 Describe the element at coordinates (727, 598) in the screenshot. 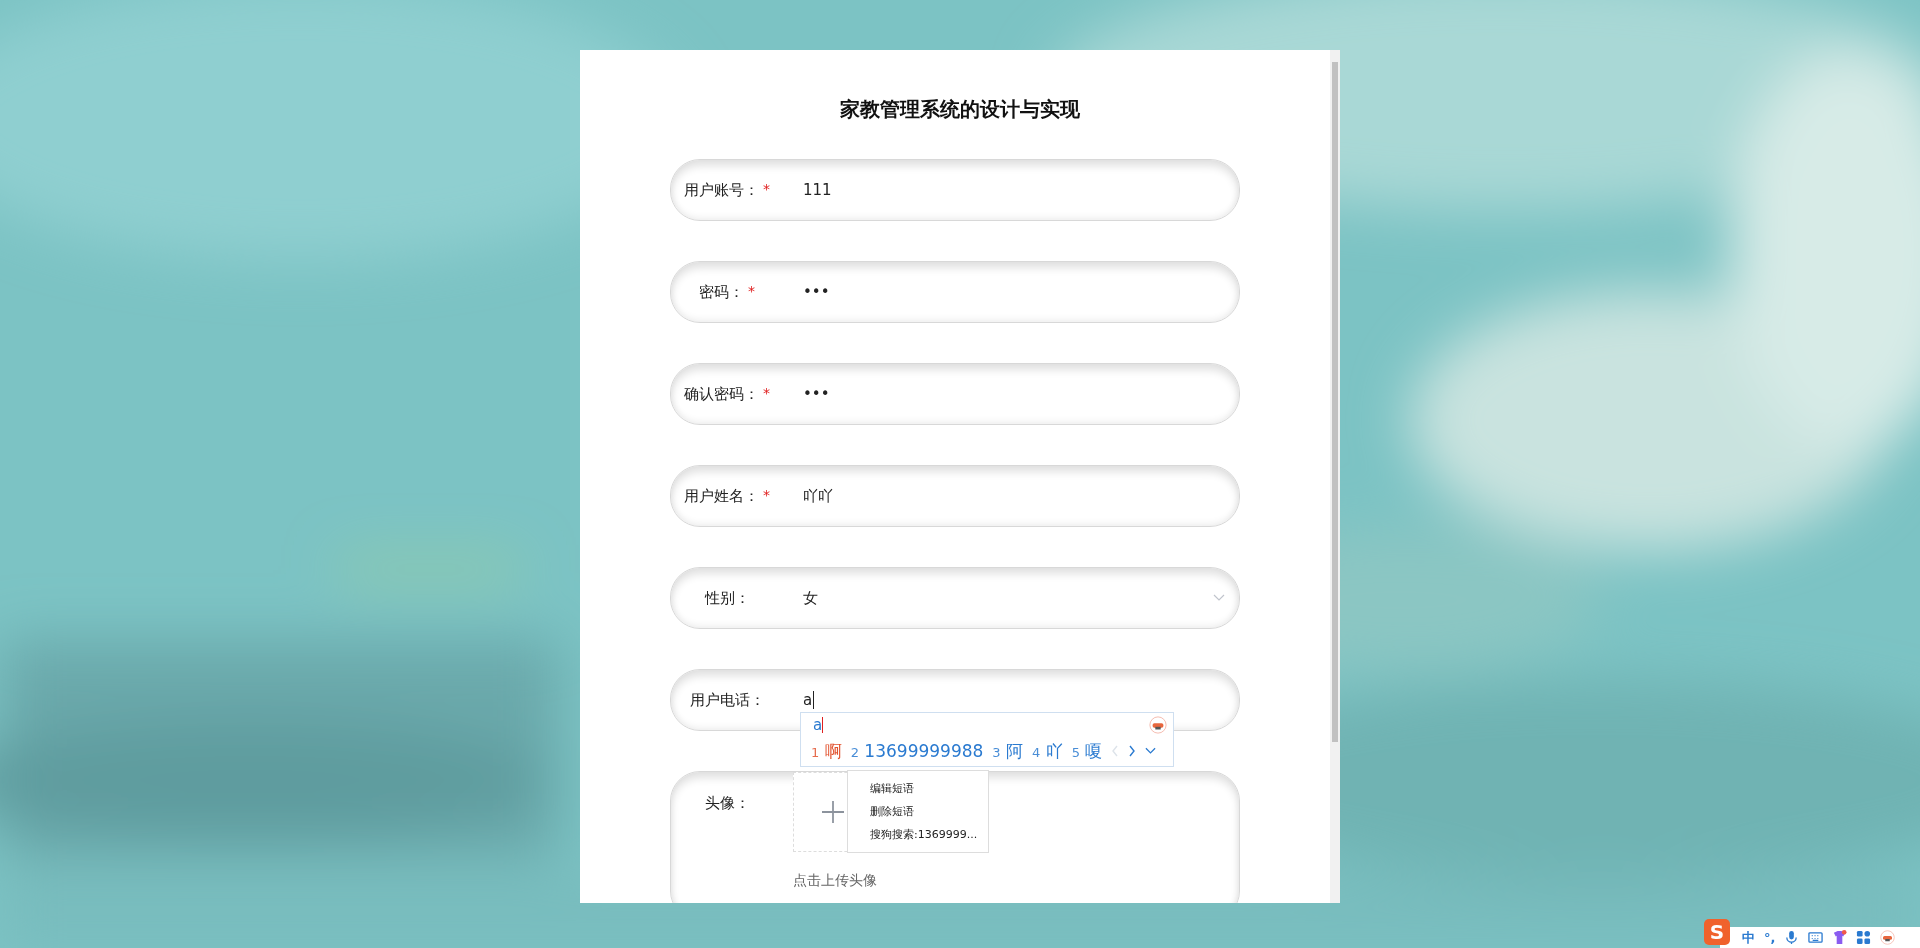

I see `field-label: 性别：` at that location.